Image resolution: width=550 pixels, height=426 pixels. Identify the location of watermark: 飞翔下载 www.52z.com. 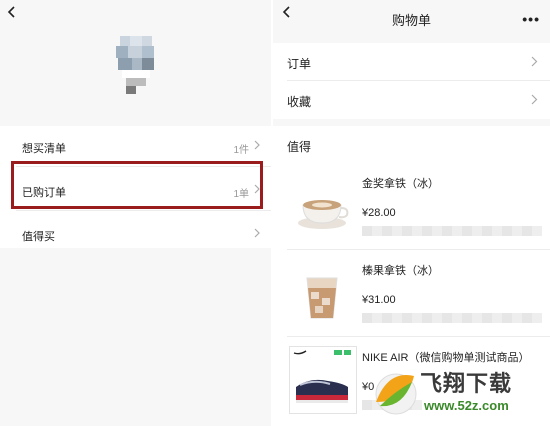
(459, 393).